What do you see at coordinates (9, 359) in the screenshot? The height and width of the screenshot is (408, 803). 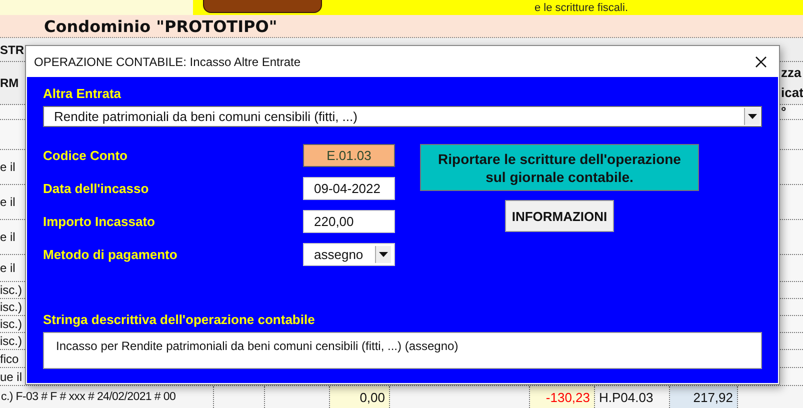 I see `table-cell: fico` at bounding box center [9, 359].